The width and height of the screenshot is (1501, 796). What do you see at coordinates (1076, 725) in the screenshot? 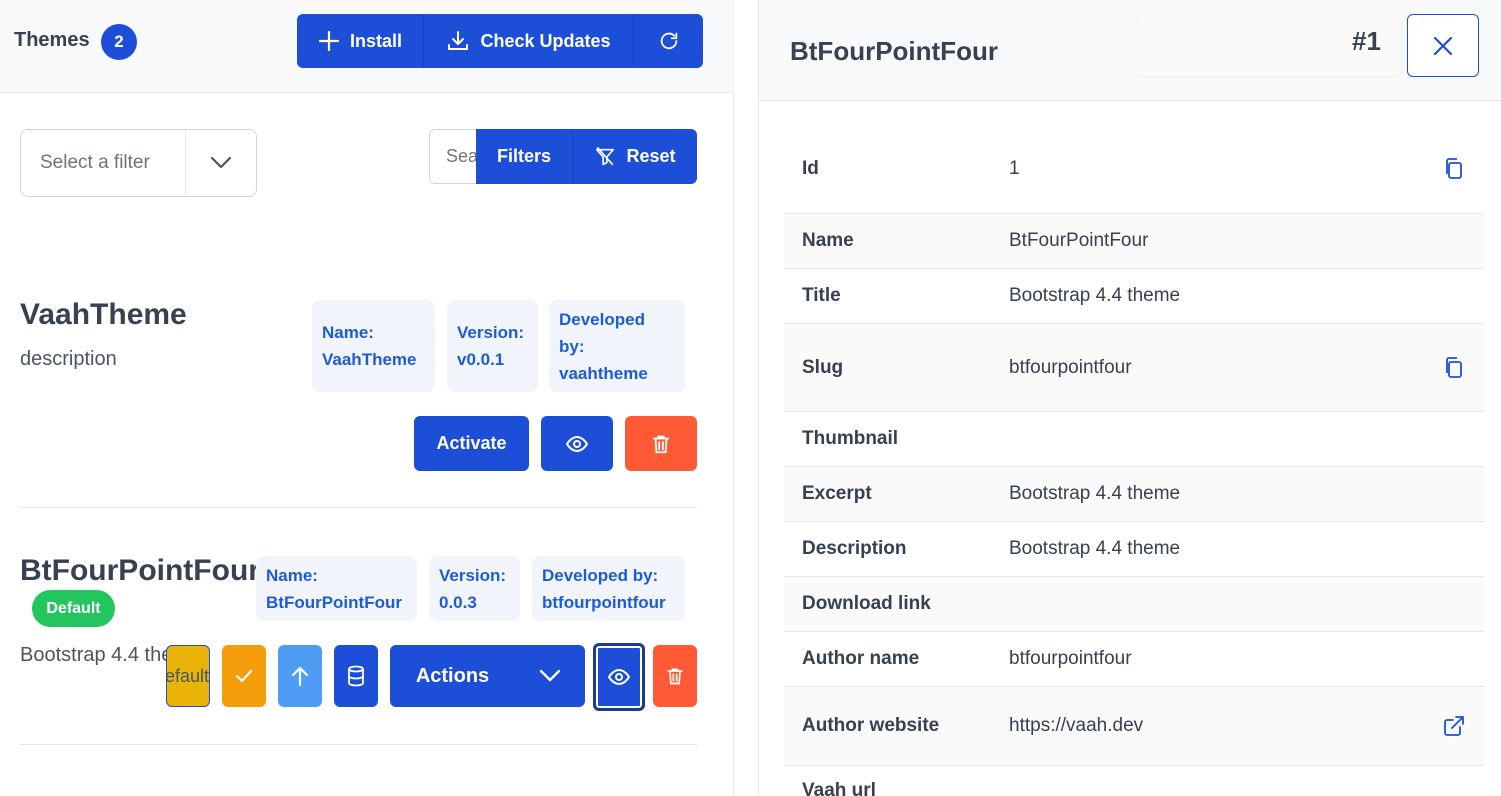
I see `detail-value: https://vaah.dev` at bounding box center [1076, 725].